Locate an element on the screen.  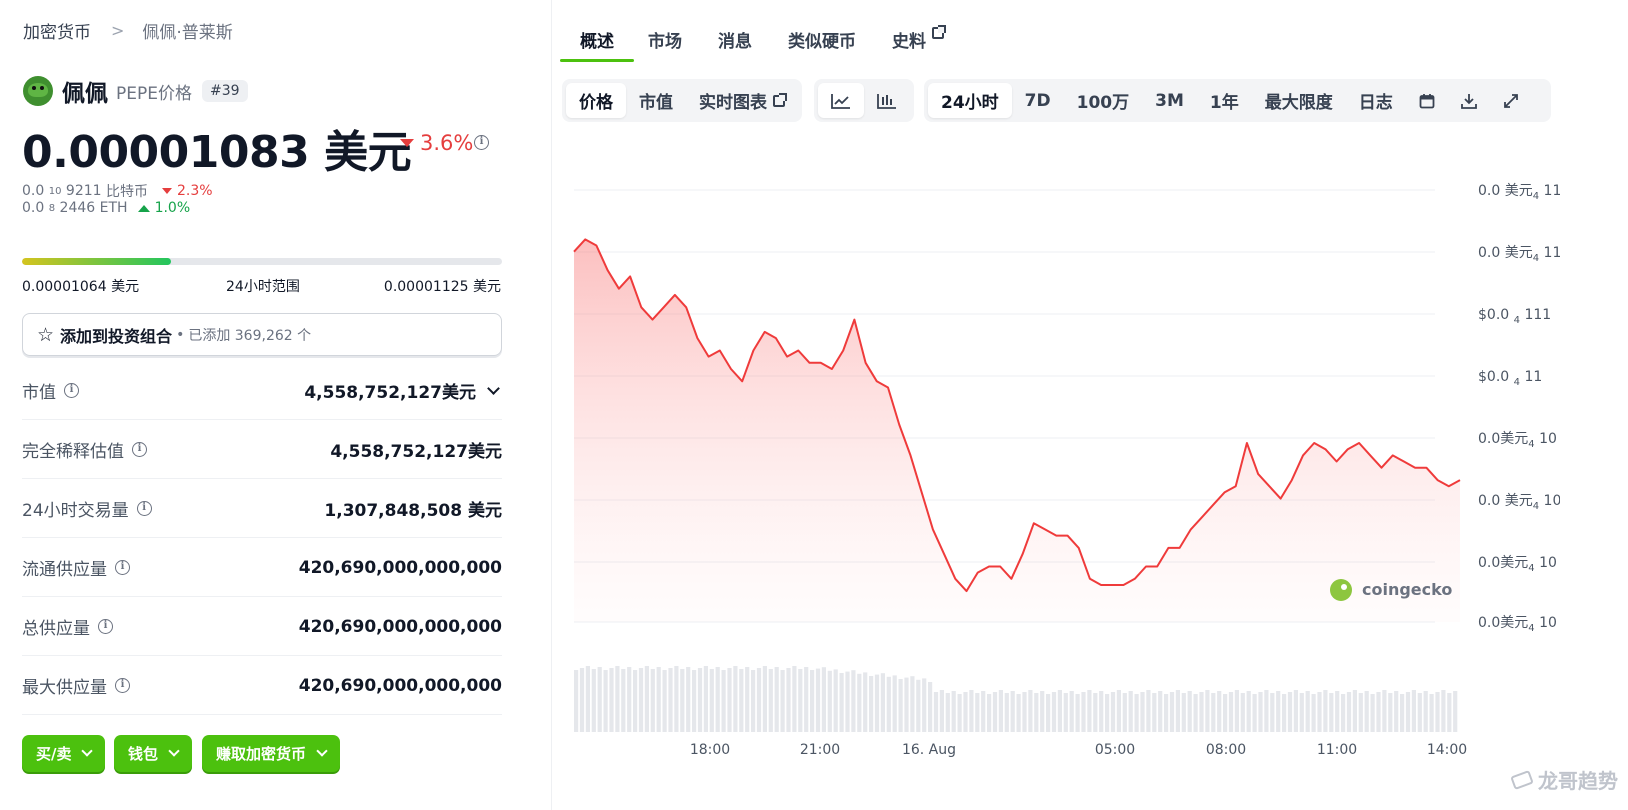
y-tick-label: 0.0 美元4 11 is located at coordinates (1519, 254).